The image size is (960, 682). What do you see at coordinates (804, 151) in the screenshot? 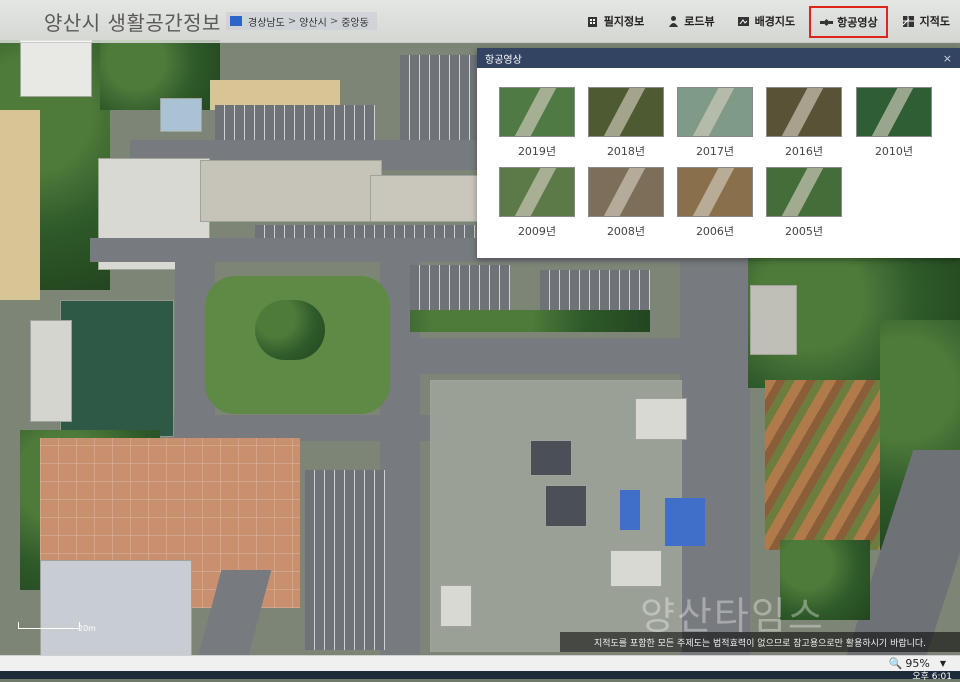
I see `year-label: 2016년` at bounding box center [804, 151].